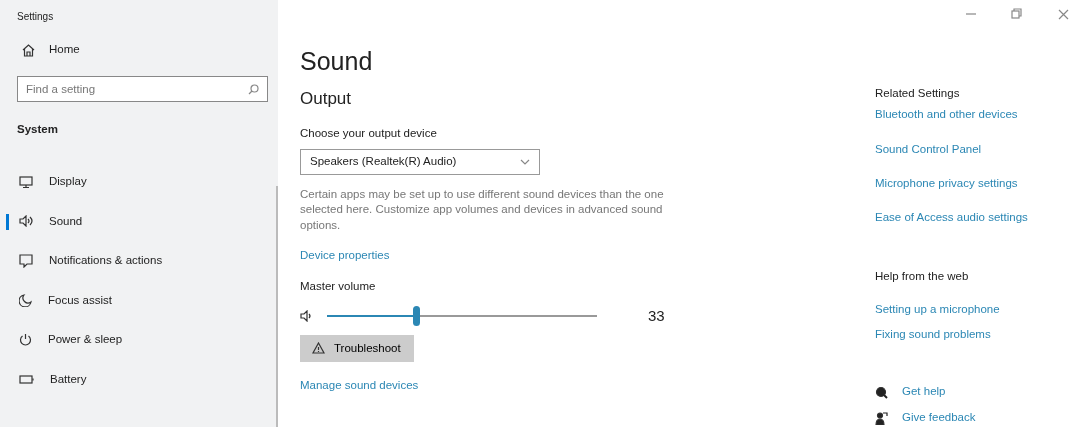 The width and height of the screenshot is (1086, 427). Describe the element at coordinates (253, 89) in the screenshot. I see `search-icon` at that location.